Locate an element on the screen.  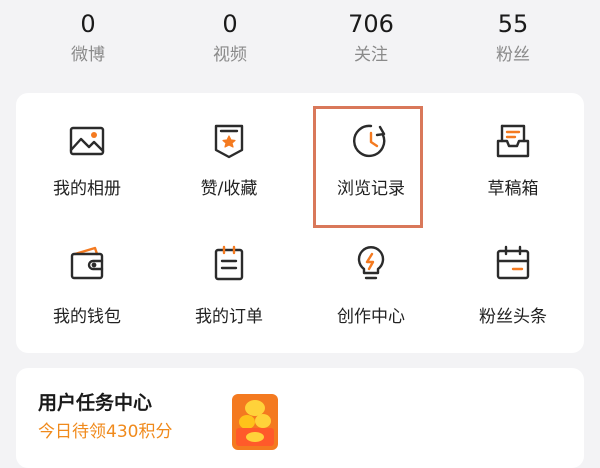
grid-item-wallet: 我的钱包 is located at coordinates (87, 288).